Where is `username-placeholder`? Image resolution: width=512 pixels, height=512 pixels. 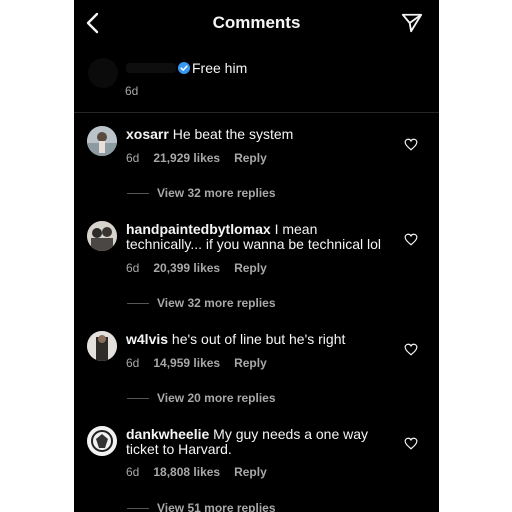 username-placeholder is located at coordinates (151, 68).